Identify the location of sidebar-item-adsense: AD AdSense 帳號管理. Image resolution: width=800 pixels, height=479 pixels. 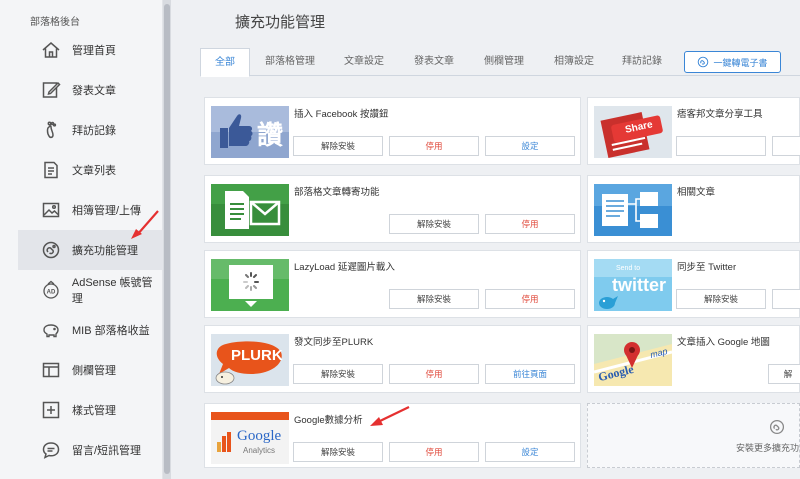
(90, 290).